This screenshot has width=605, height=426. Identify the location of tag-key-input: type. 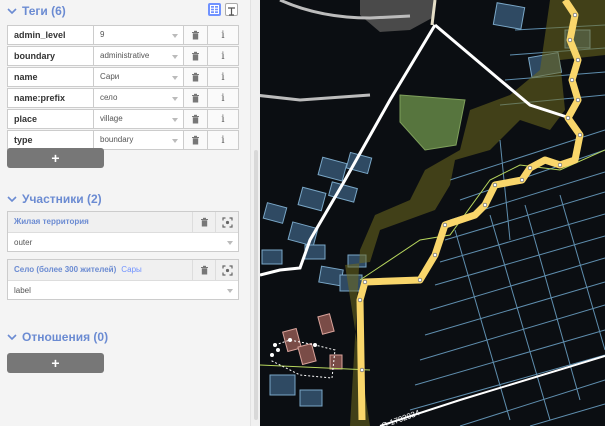
(51, 140).